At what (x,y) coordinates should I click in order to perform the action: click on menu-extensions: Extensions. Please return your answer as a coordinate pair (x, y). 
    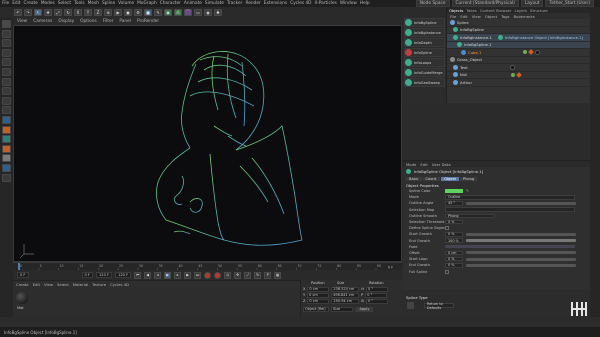
    Looking at the image, I should click on (275, 3).